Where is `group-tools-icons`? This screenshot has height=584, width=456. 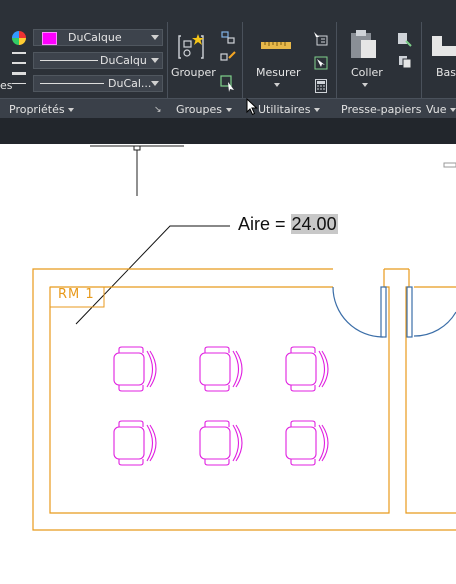
group-tools-icons is located at coordinates (228, 62).